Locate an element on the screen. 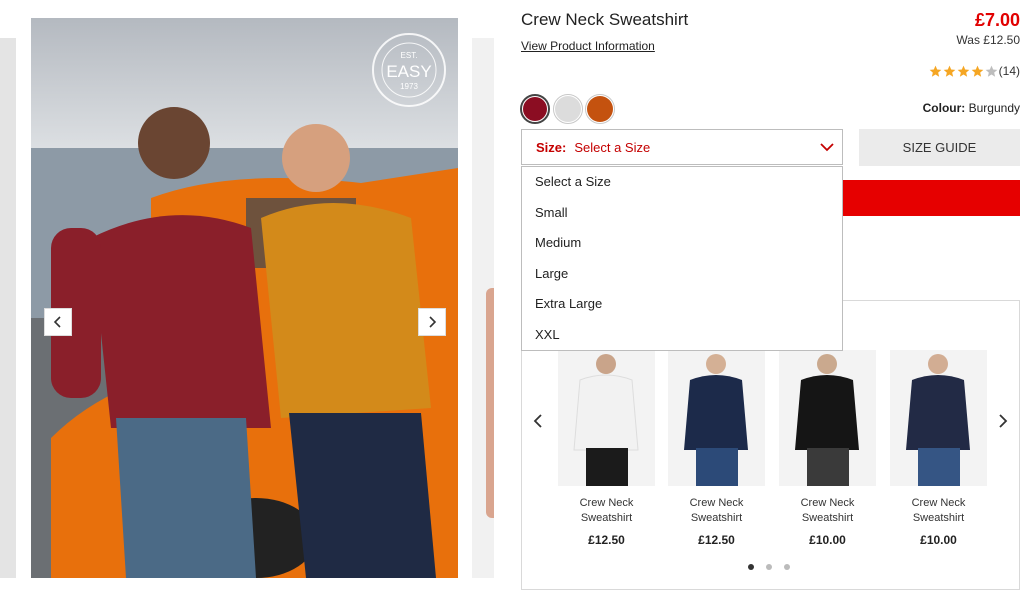  previous-image-peek is located at coordinates (8, 308).